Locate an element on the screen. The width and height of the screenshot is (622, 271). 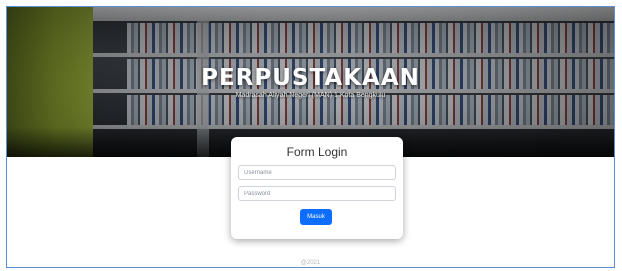
username-input is located at coordinates (317, 172).